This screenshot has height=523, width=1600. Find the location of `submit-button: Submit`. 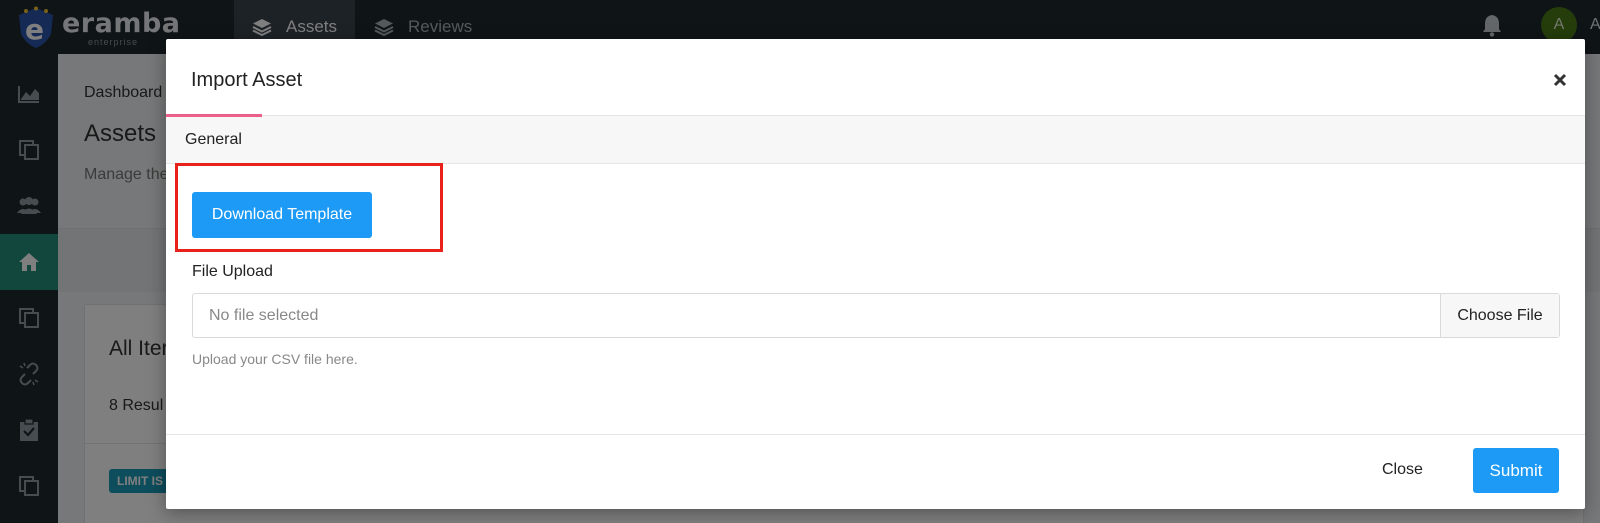

submit-button: Submit is located at coordinates (1516, 470).